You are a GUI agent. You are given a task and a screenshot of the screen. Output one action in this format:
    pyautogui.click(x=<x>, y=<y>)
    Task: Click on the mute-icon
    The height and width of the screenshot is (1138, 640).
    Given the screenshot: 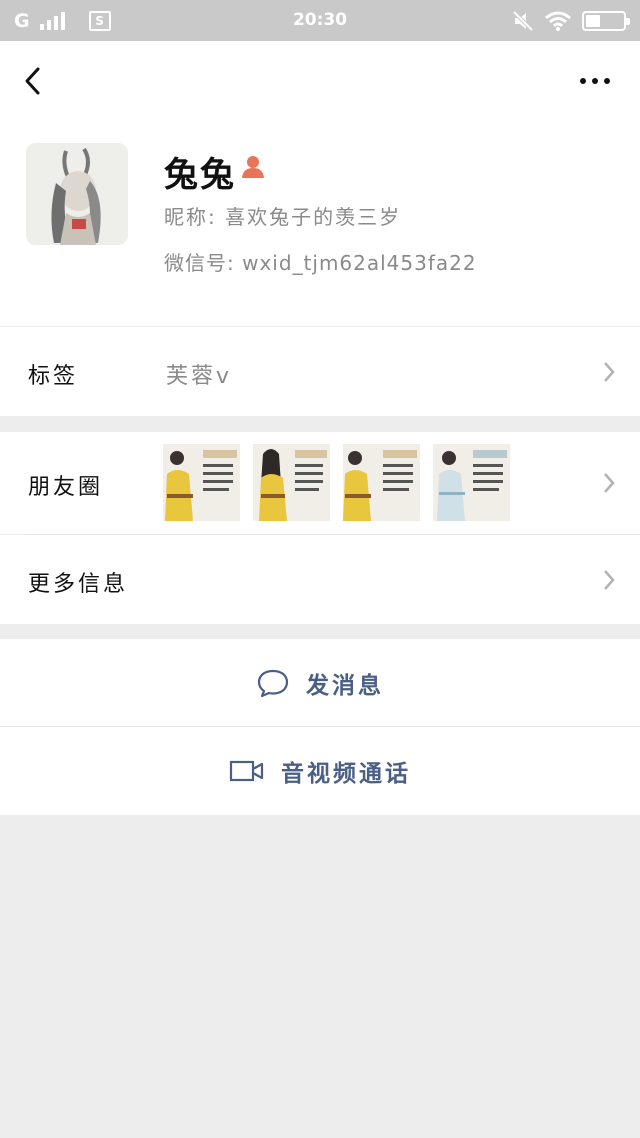 What is the action you would take?
    pyautogui.click(x=523, y=20)
    